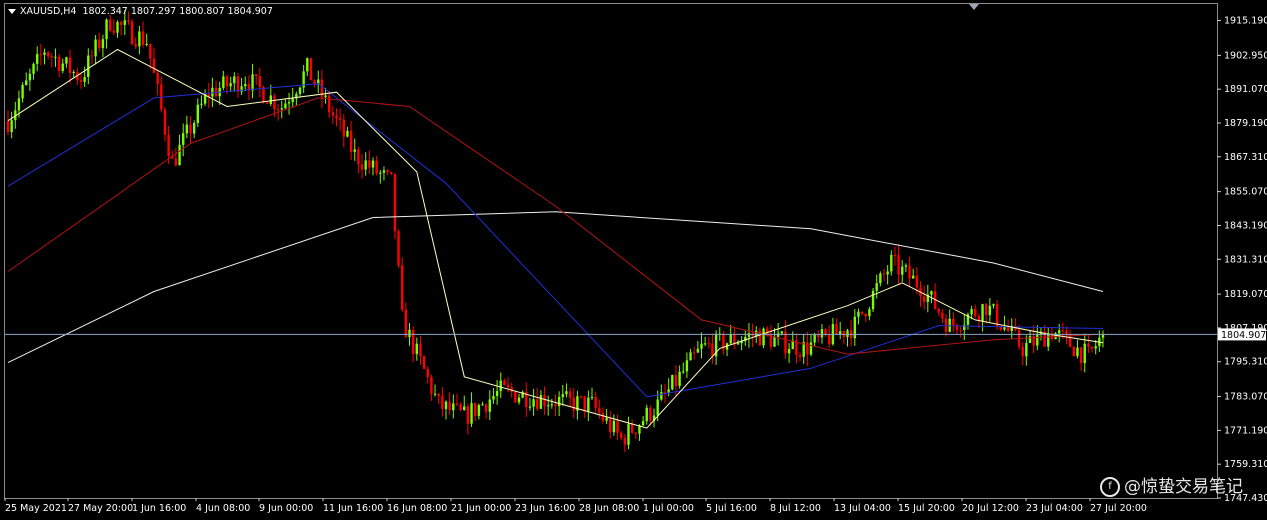  I want to click on chart-shift-marker-icon, so click(974, 7).